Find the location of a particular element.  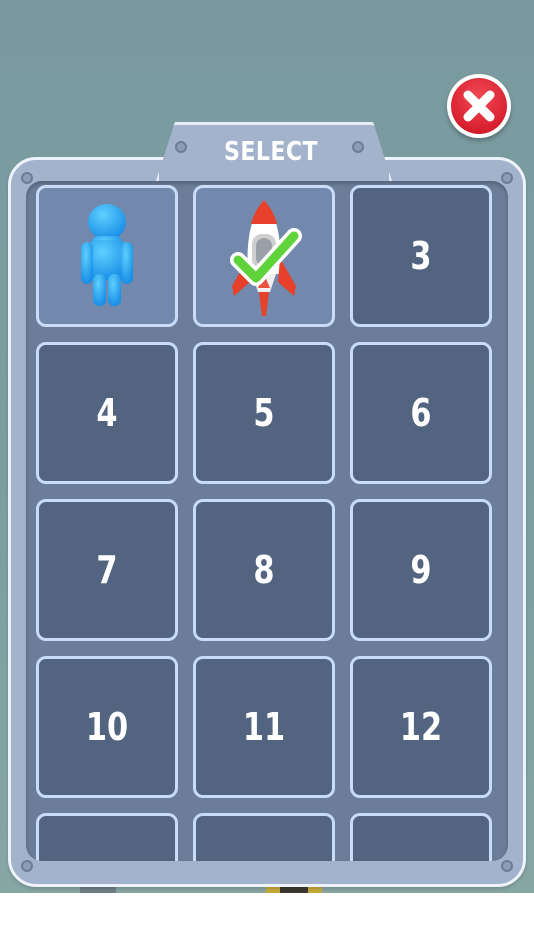

slot-stickman is located at coordinates (107, 256).